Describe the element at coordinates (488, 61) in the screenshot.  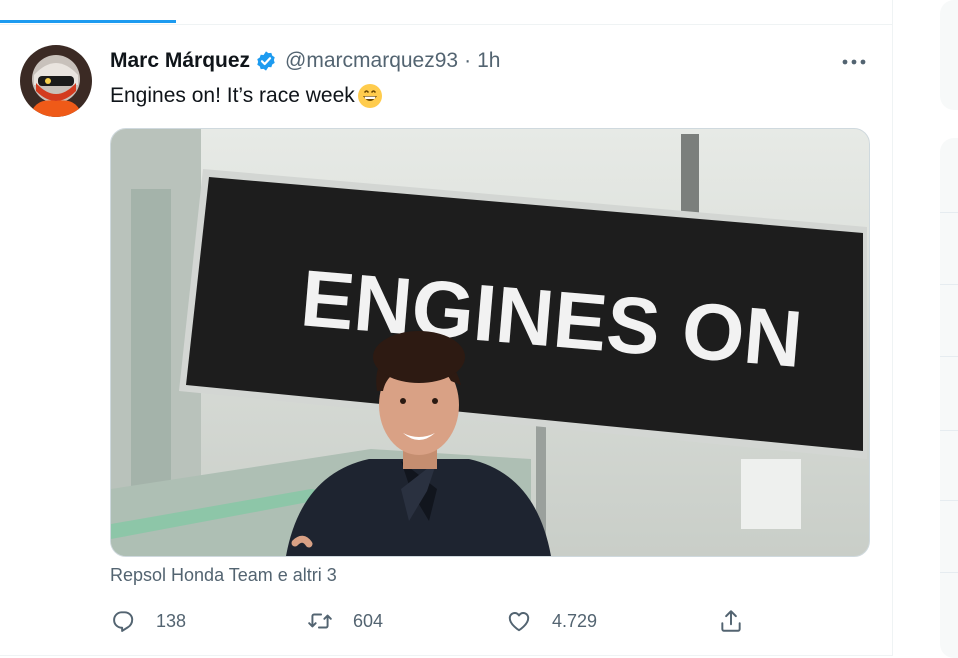
I see `tweet-timestamp: 1h` at that location.